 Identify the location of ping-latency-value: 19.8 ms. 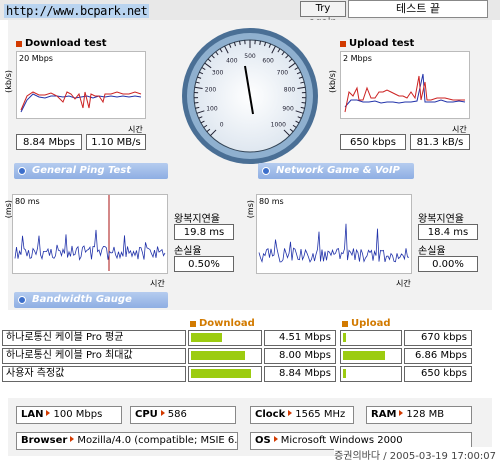
(204, 232).